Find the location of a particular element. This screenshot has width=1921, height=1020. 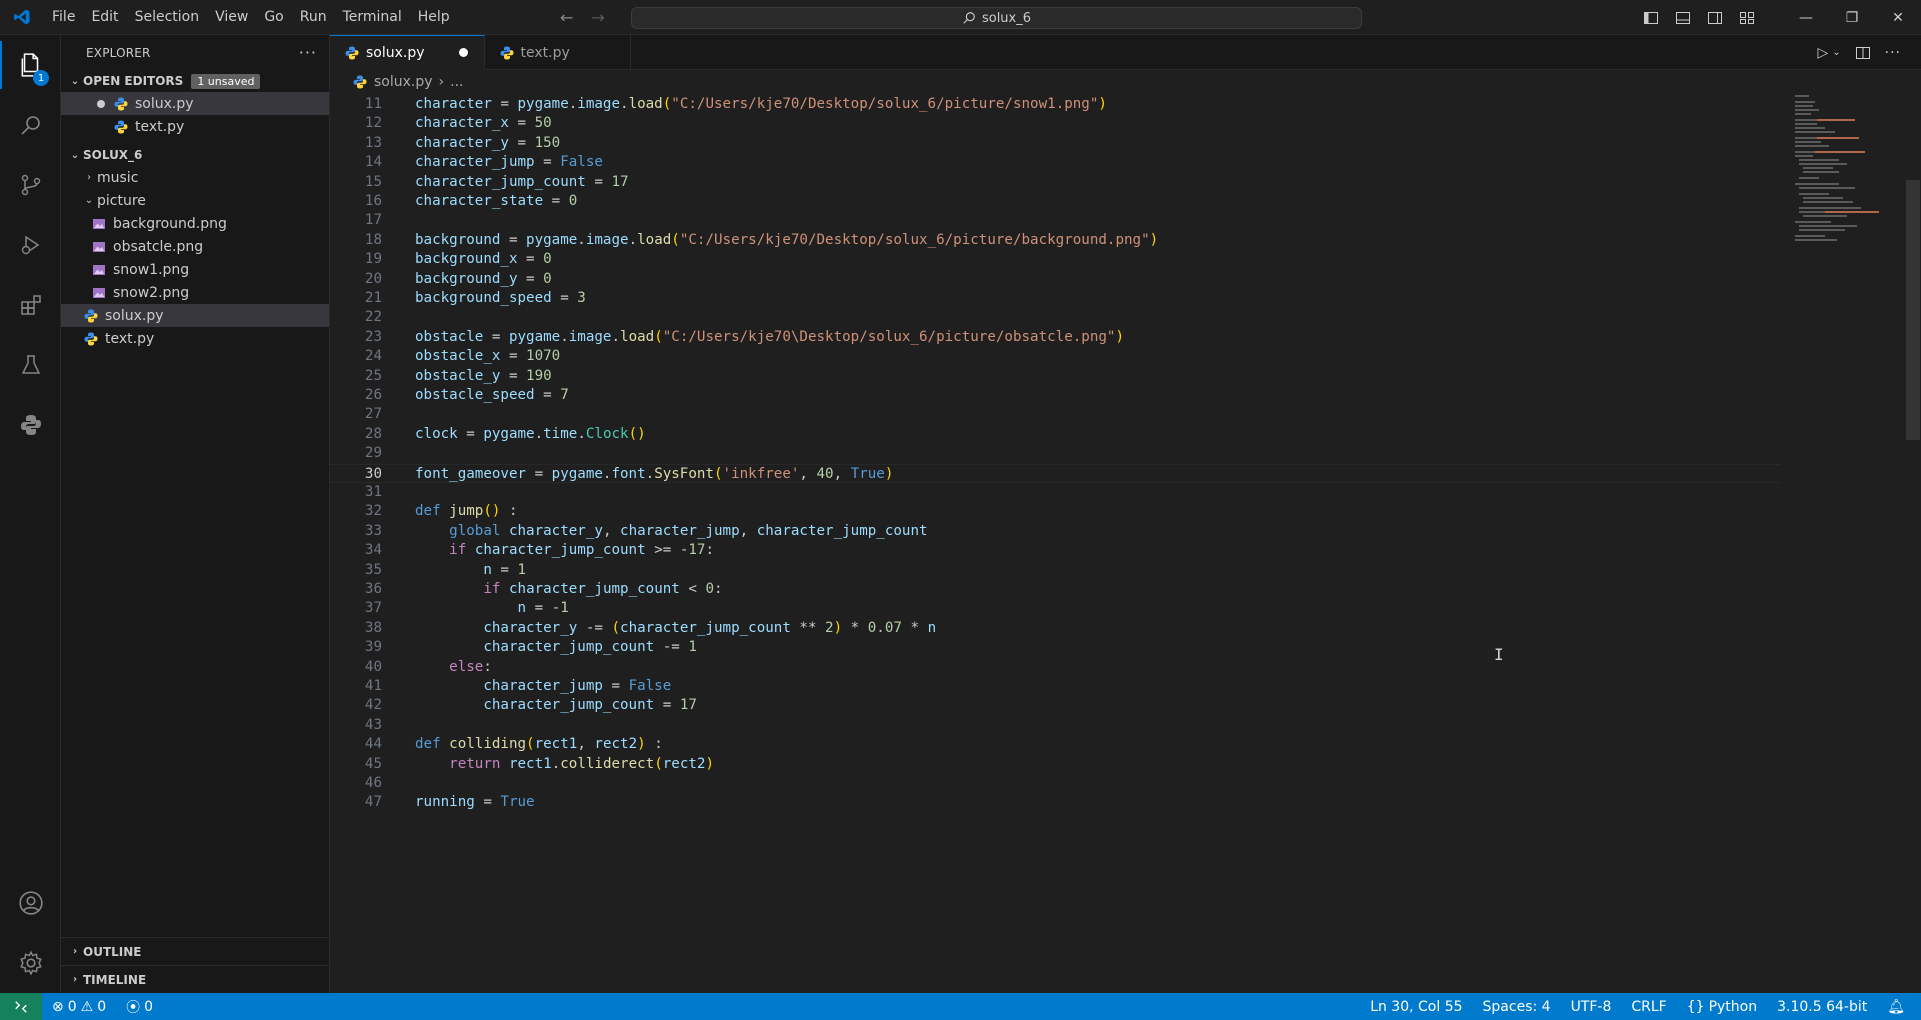

tree-file-background: background.png is located at coordinates (195, 223).